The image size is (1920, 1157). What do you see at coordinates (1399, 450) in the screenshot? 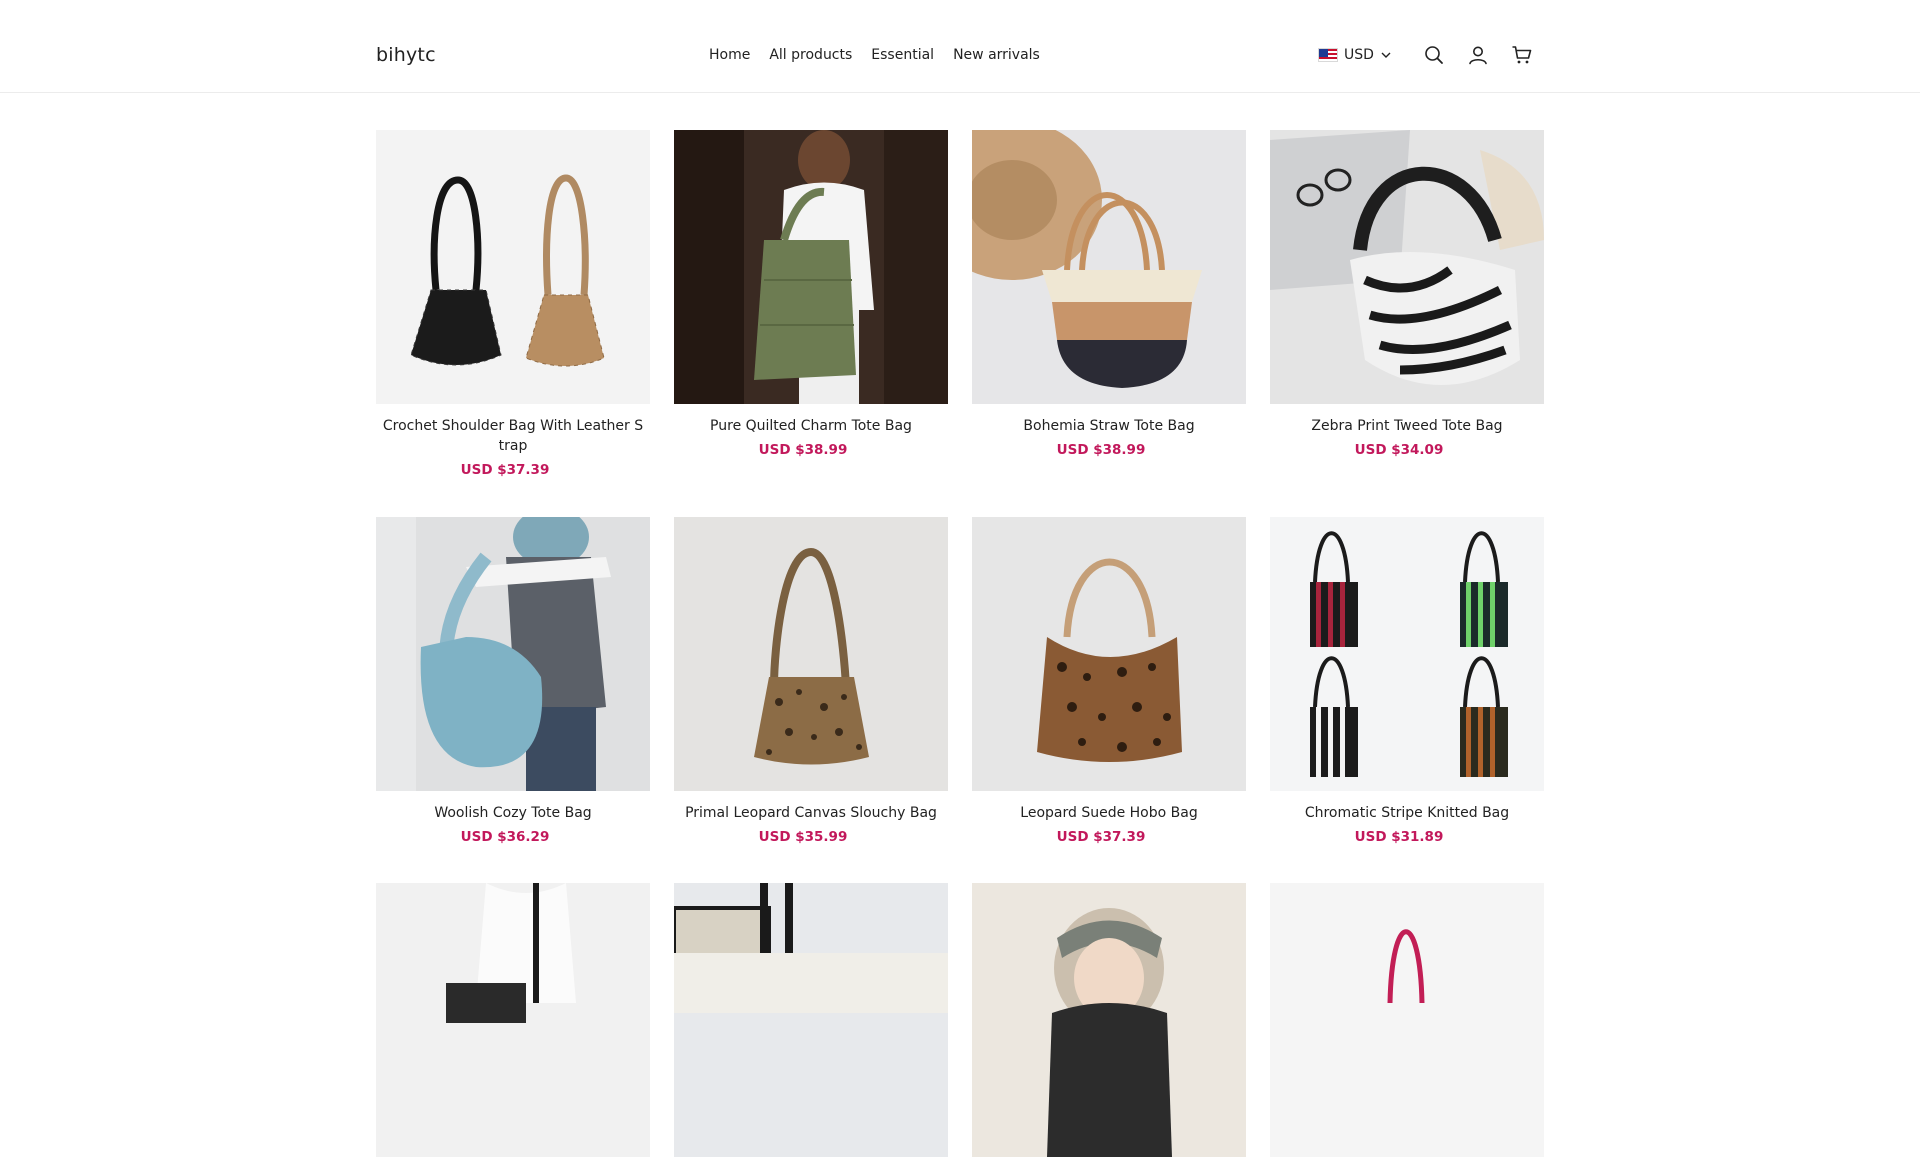
I see `product-price: USD $34.09` at bounding box center [1399, 450].